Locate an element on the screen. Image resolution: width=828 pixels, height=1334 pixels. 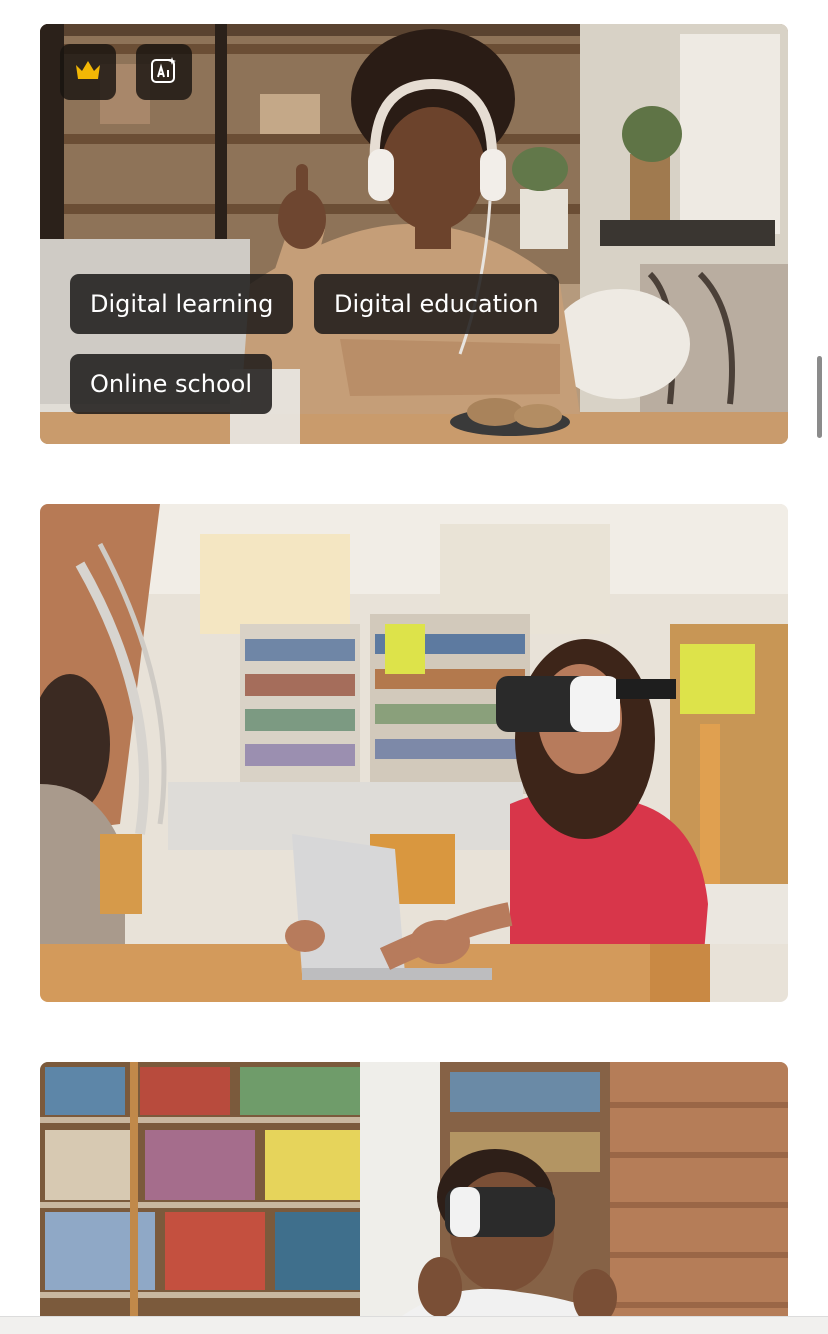
ai-generated-badge is located at coordinates (164, 72).